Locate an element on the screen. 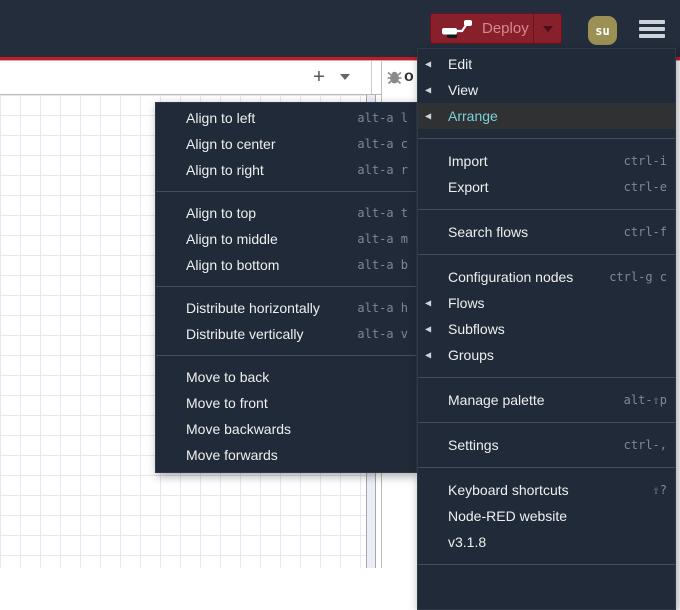  menu-item-label: Align to center is located at coordinates (231, 144).